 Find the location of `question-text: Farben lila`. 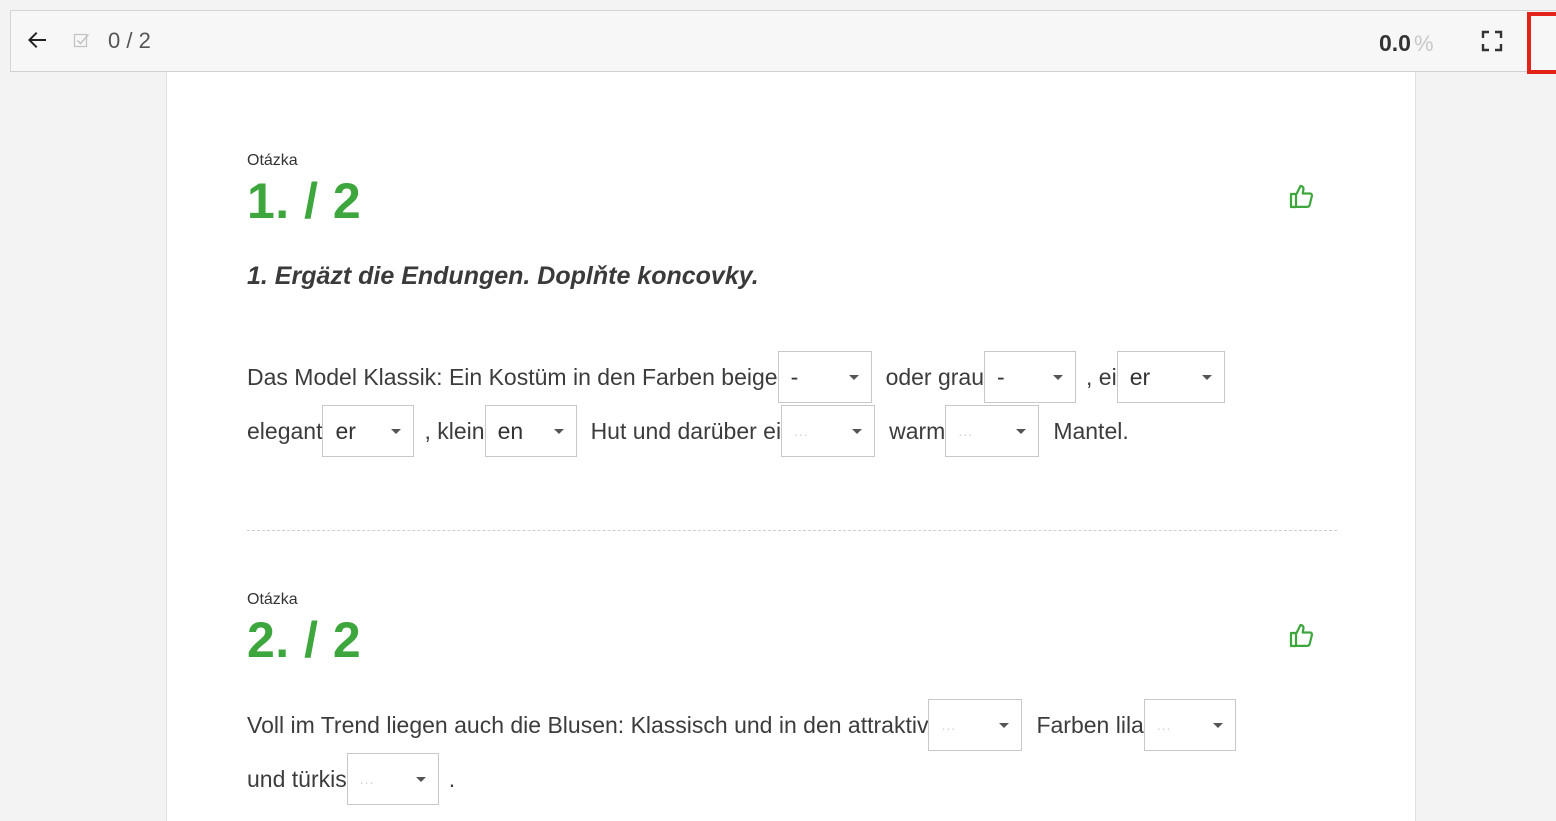

question-text: Farben lila is located at coordinates (1090, 724).